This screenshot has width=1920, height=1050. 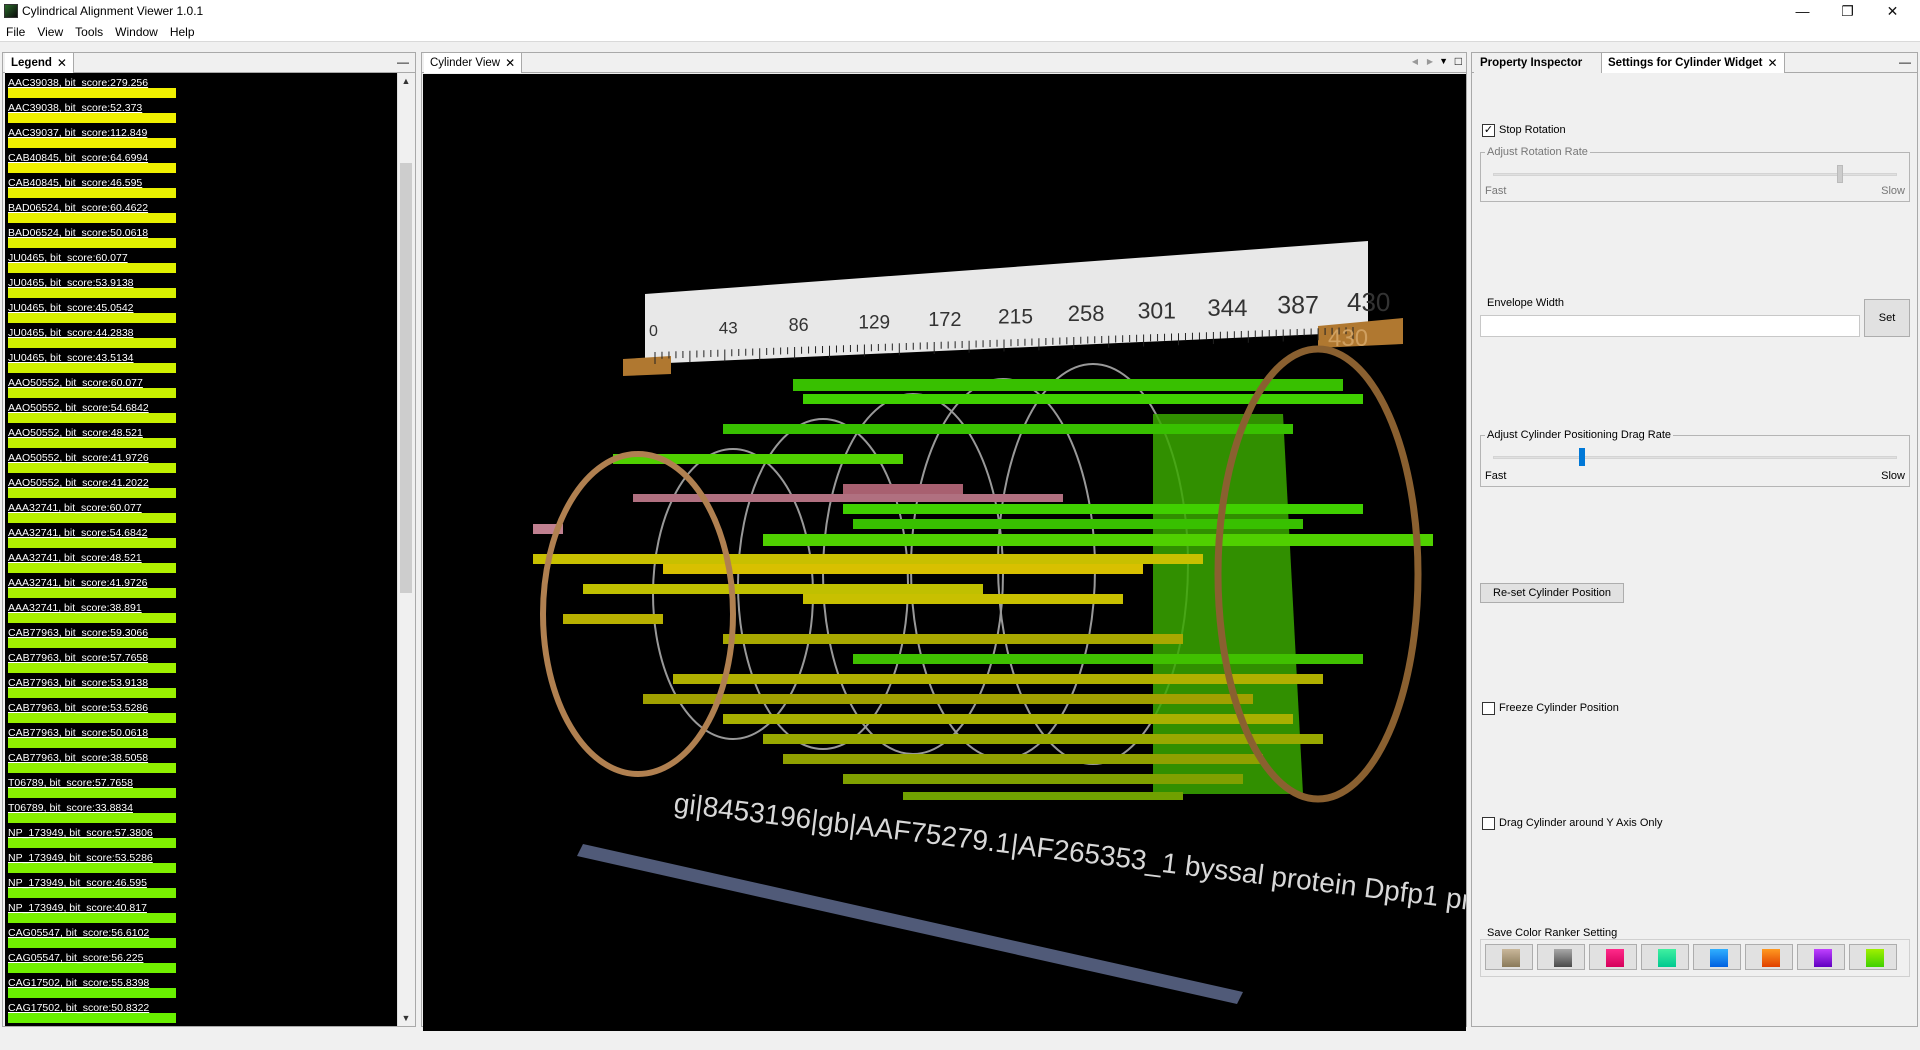 What do you see at coordinates (1488, 823) in the screenshot?
I see `drag-y-axis-checkbox` at bounding box center [1488, 823].